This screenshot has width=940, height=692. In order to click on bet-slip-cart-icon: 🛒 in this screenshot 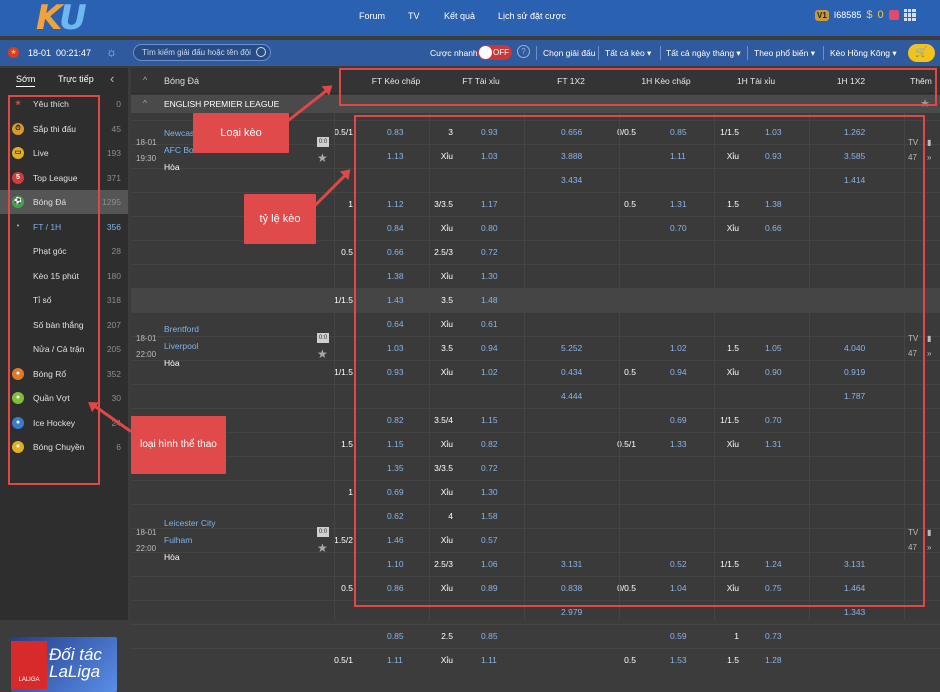, I will do `click(921, 53)`.